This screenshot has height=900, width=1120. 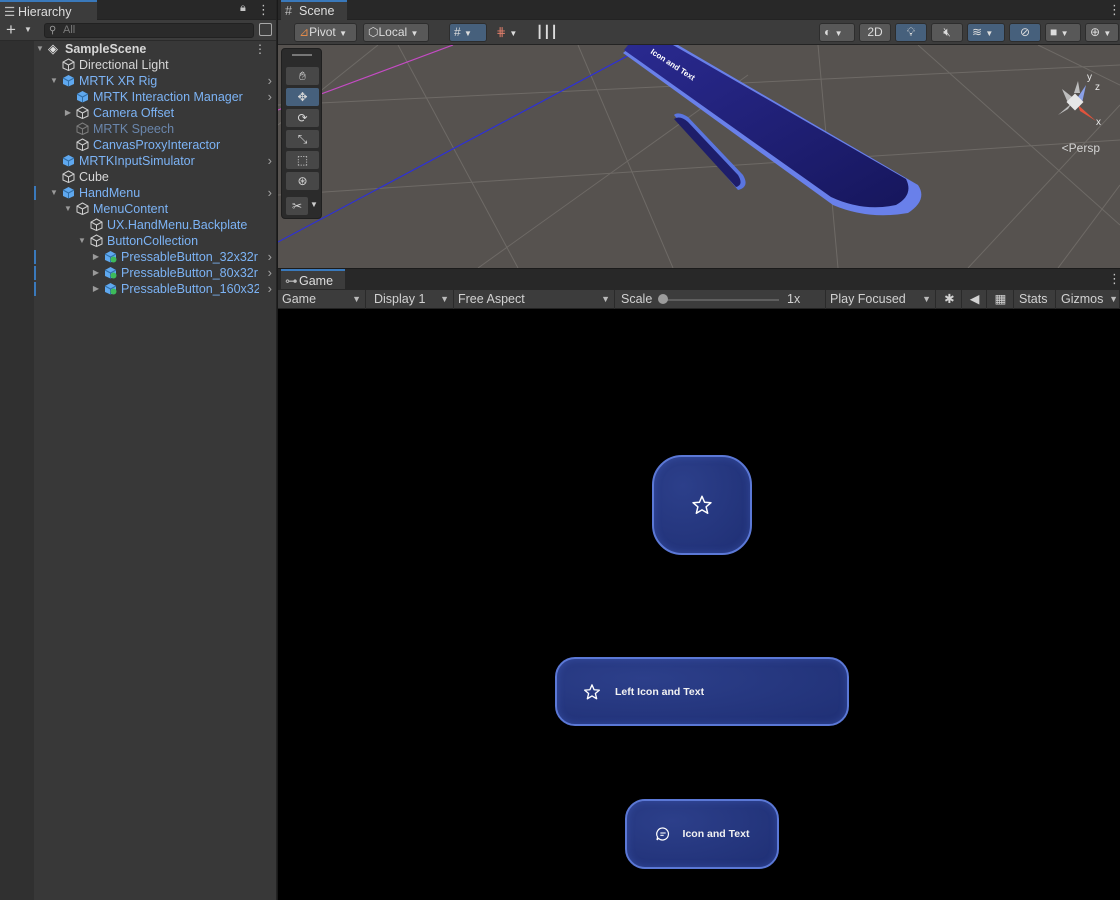 I want to click on tree-item-label: Directional Light, so click(x=124, y=65).